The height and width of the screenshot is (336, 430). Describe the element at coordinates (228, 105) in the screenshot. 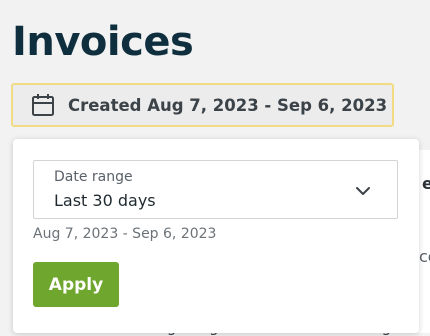

I see `date-filter-label: Created Aug 7, 2023 - Sep 6, 2023` at that location.